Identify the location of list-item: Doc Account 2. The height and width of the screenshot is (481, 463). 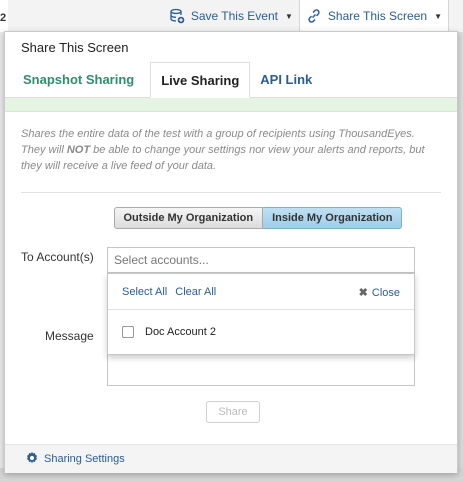
(261, 324).